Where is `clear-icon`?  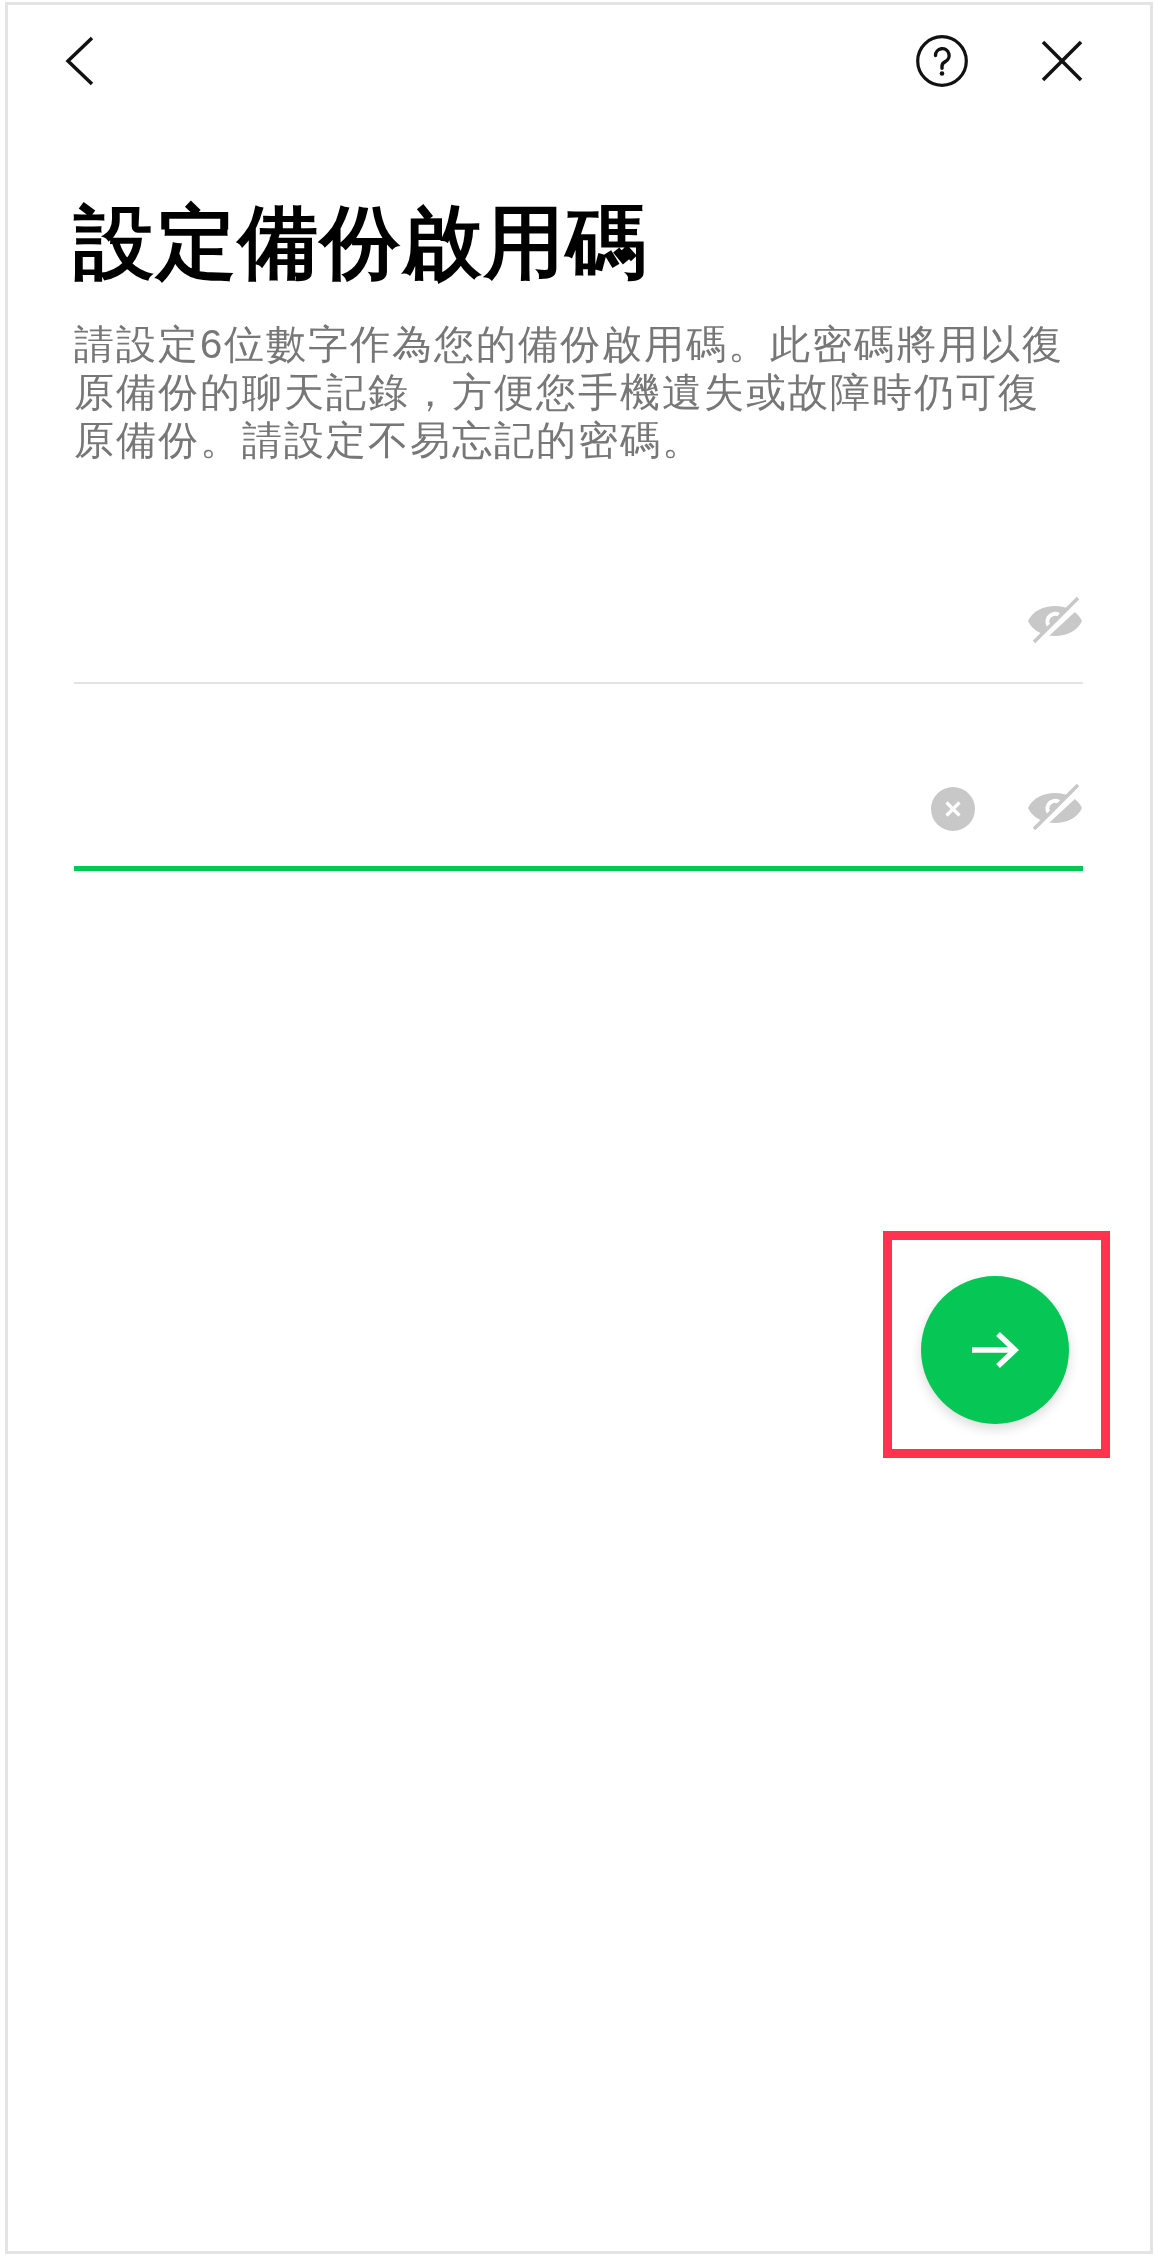 clear-icon is located at coordinates (953, 809).